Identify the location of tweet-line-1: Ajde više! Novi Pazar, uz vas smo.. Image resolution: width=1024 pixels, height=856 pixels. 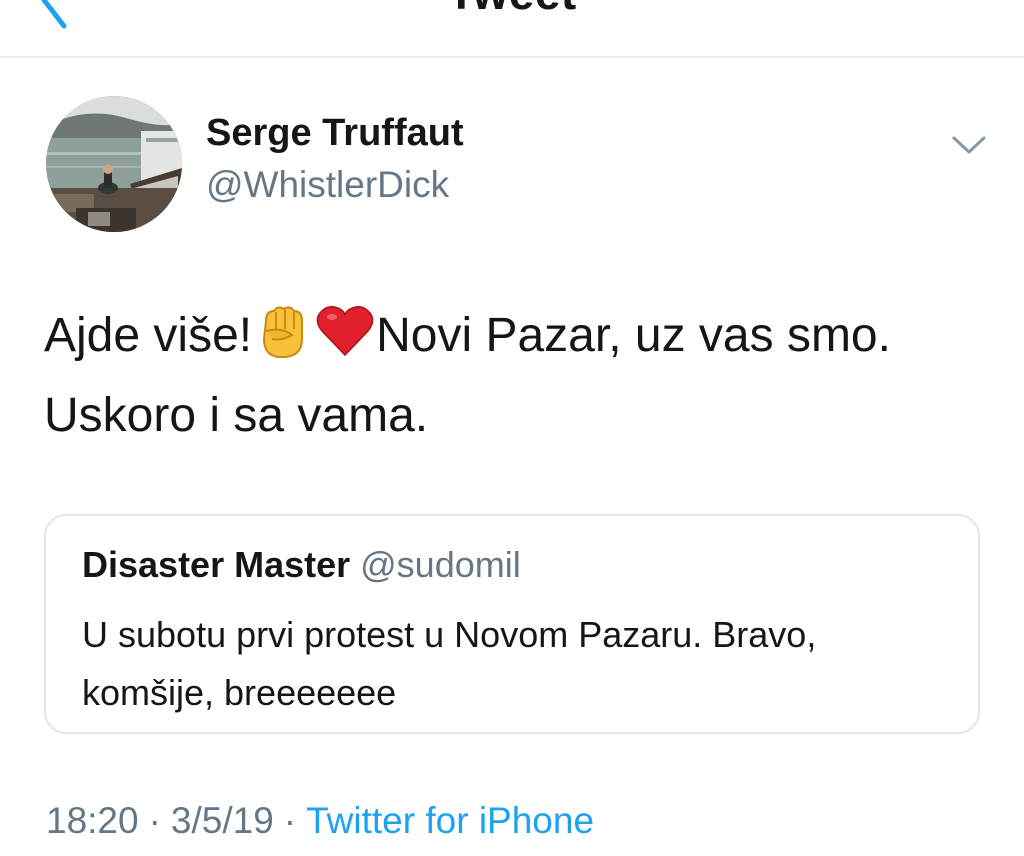
(524, 336).